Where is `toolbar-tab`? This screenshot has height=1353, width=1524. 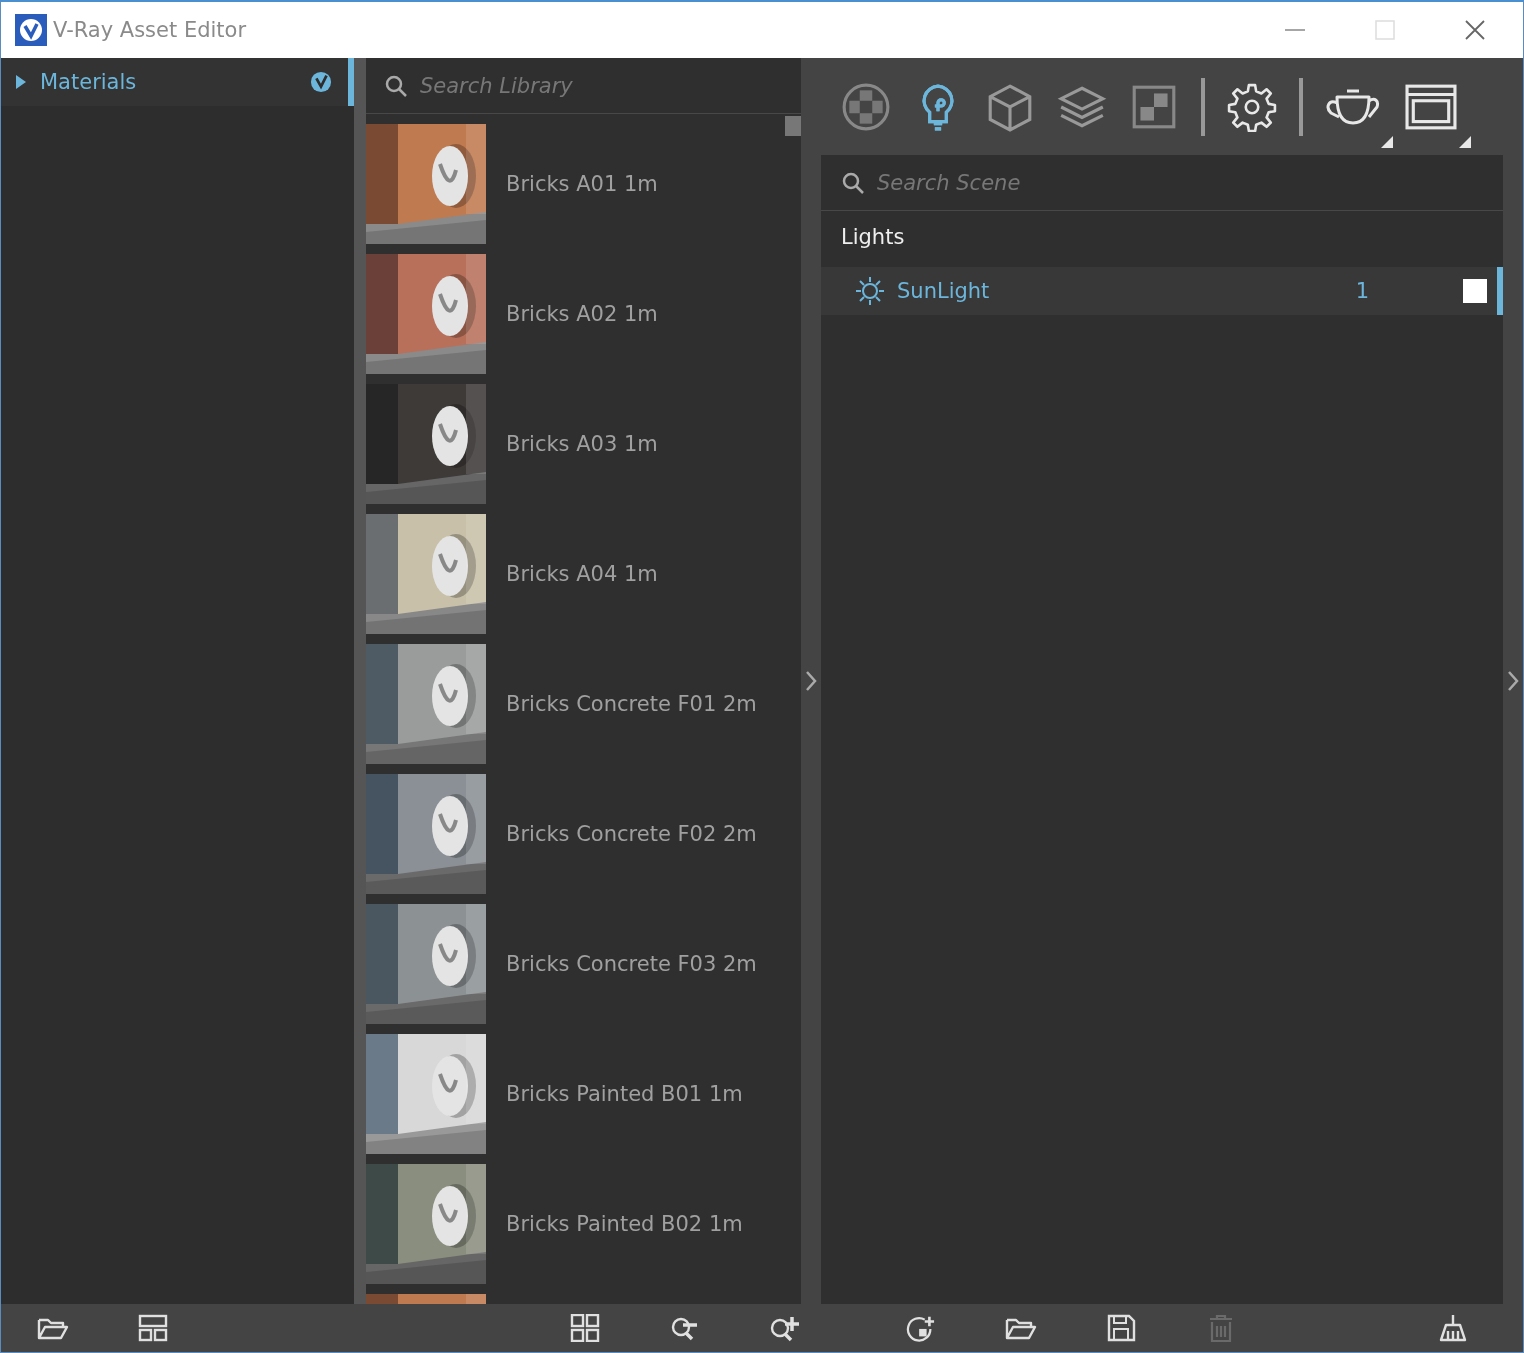
toolbar-tab is located at coordinates (1252, 106).